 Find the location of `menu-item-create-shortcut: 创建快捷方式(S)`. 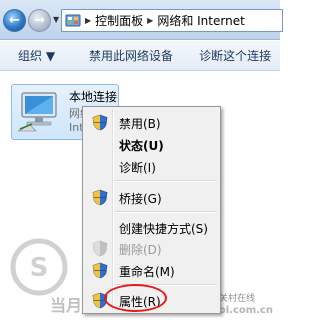

menu-item-create-shortcut: 创建快捷方式(S) is located at coordinates (151, 227).